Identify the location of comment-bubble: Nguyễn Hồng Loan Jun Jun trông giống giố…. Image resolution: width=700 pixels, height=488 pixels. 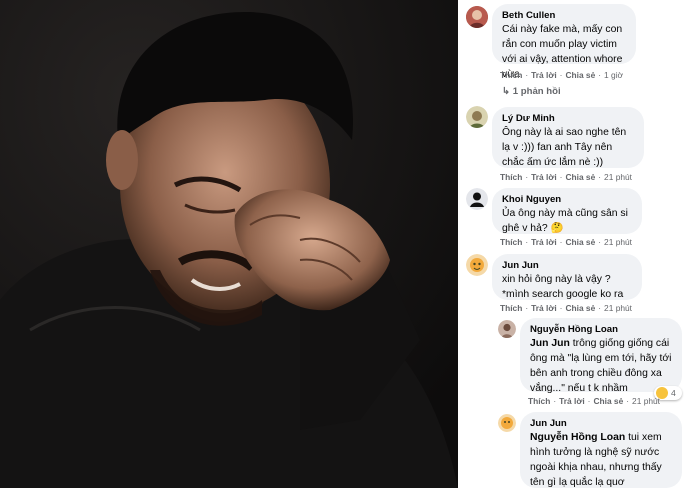
(601, 356).